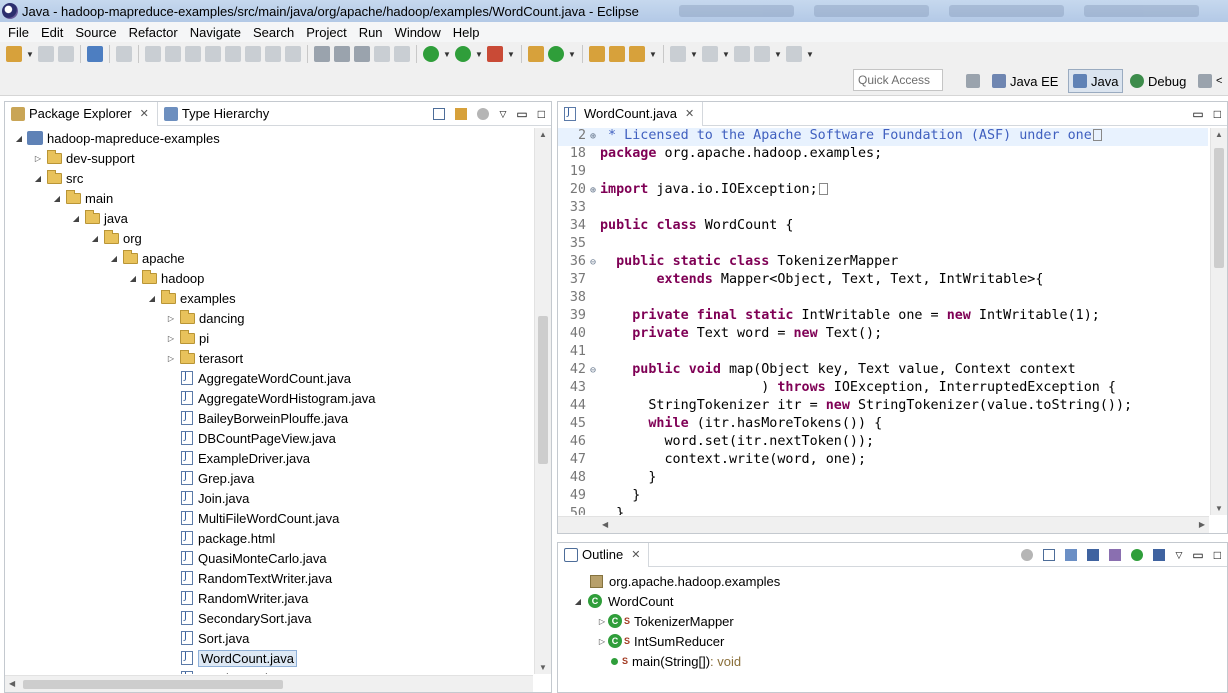 The width and height of the screenshot is (1228, 693). I want to click on new-dropdown-icon: ▼, so click(30, 54).